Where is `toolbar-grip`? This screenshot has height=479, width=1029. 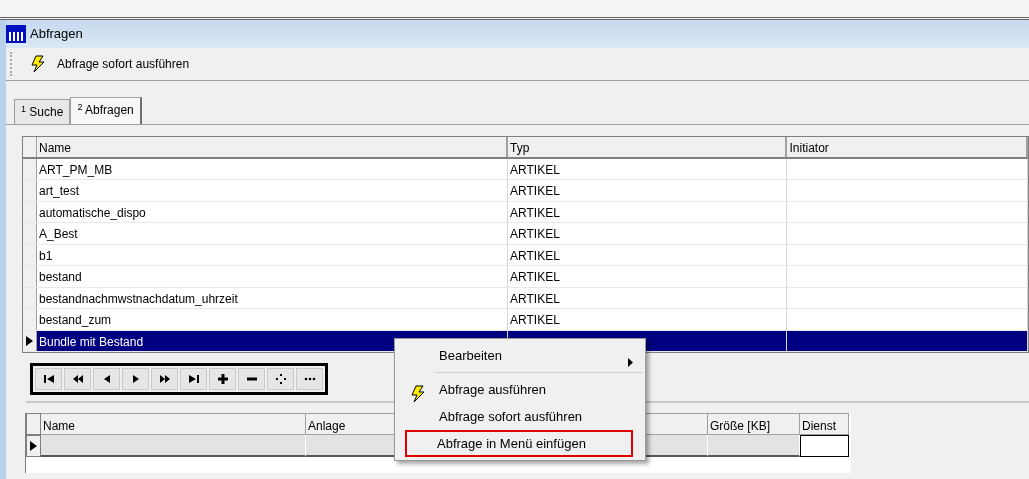 toolbar-grip is located at coordinates (11, 64).